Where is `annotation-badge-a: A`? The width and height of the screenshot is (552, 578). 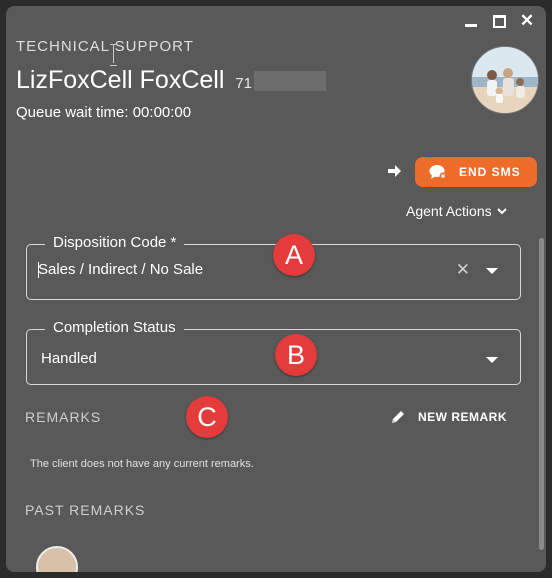 annotation-badge-a: A is located at coordinates (294, 255).